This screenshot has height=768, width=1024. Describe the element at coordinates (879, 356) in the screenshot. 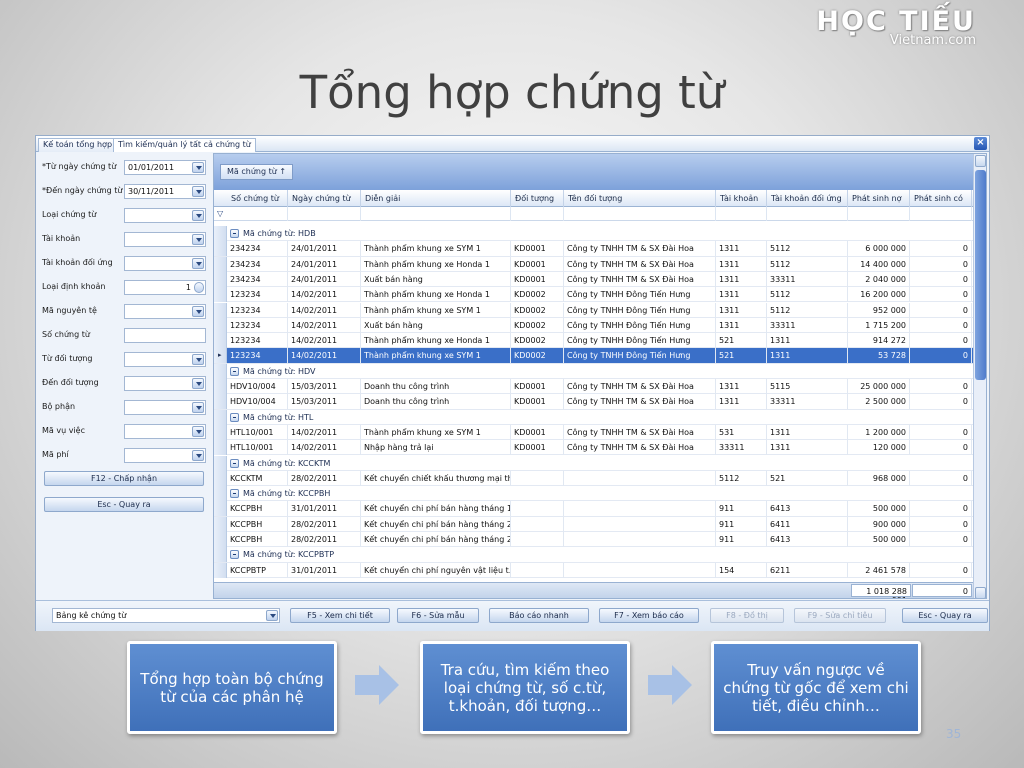

I see `grid-cell: 53 728` at that location.